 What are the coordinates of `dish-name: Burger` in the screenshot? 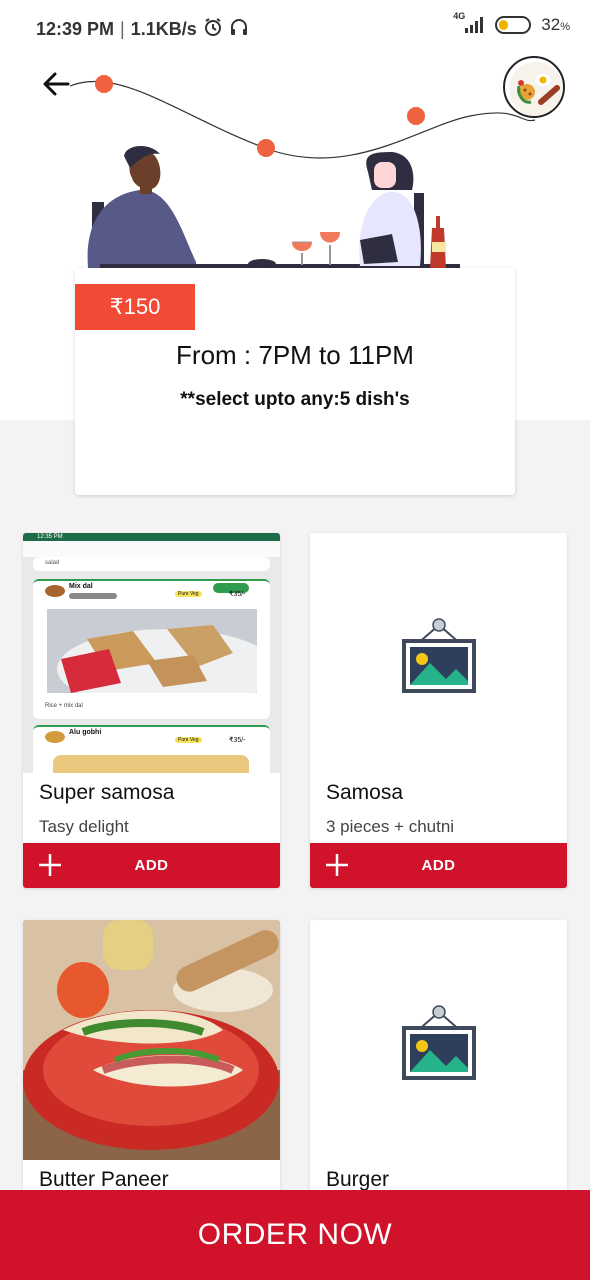 It's located at (358, 1179).